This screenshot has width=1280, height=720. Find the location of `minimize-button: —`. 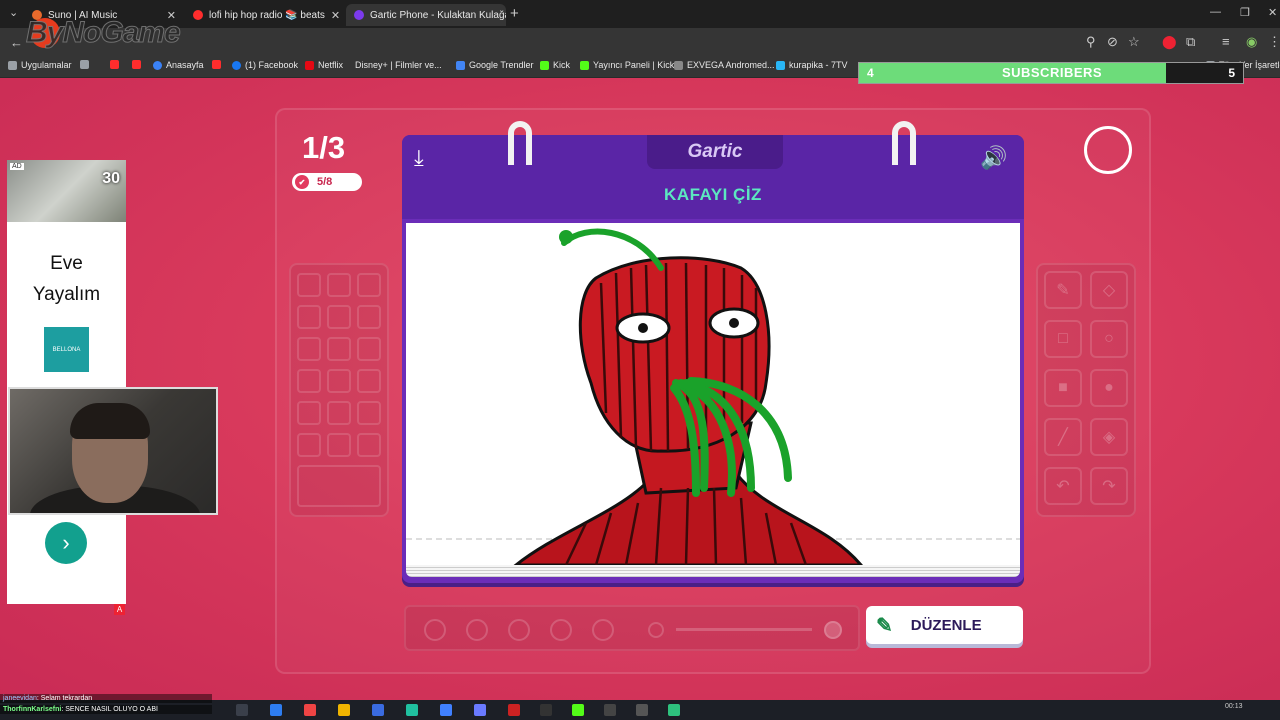

minimize-button: — is located at coordinates (1215, 12).